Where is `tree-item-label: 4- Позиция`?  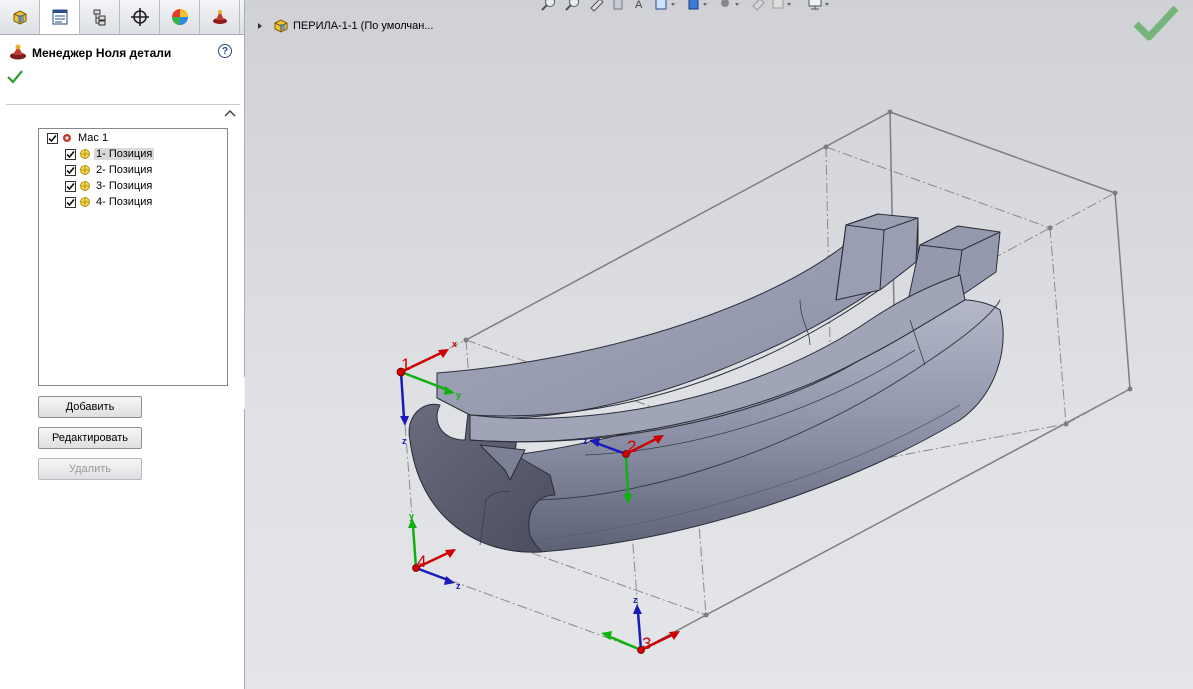
tree-item-label: 4- Позиция is located at coordinates (124, 202).